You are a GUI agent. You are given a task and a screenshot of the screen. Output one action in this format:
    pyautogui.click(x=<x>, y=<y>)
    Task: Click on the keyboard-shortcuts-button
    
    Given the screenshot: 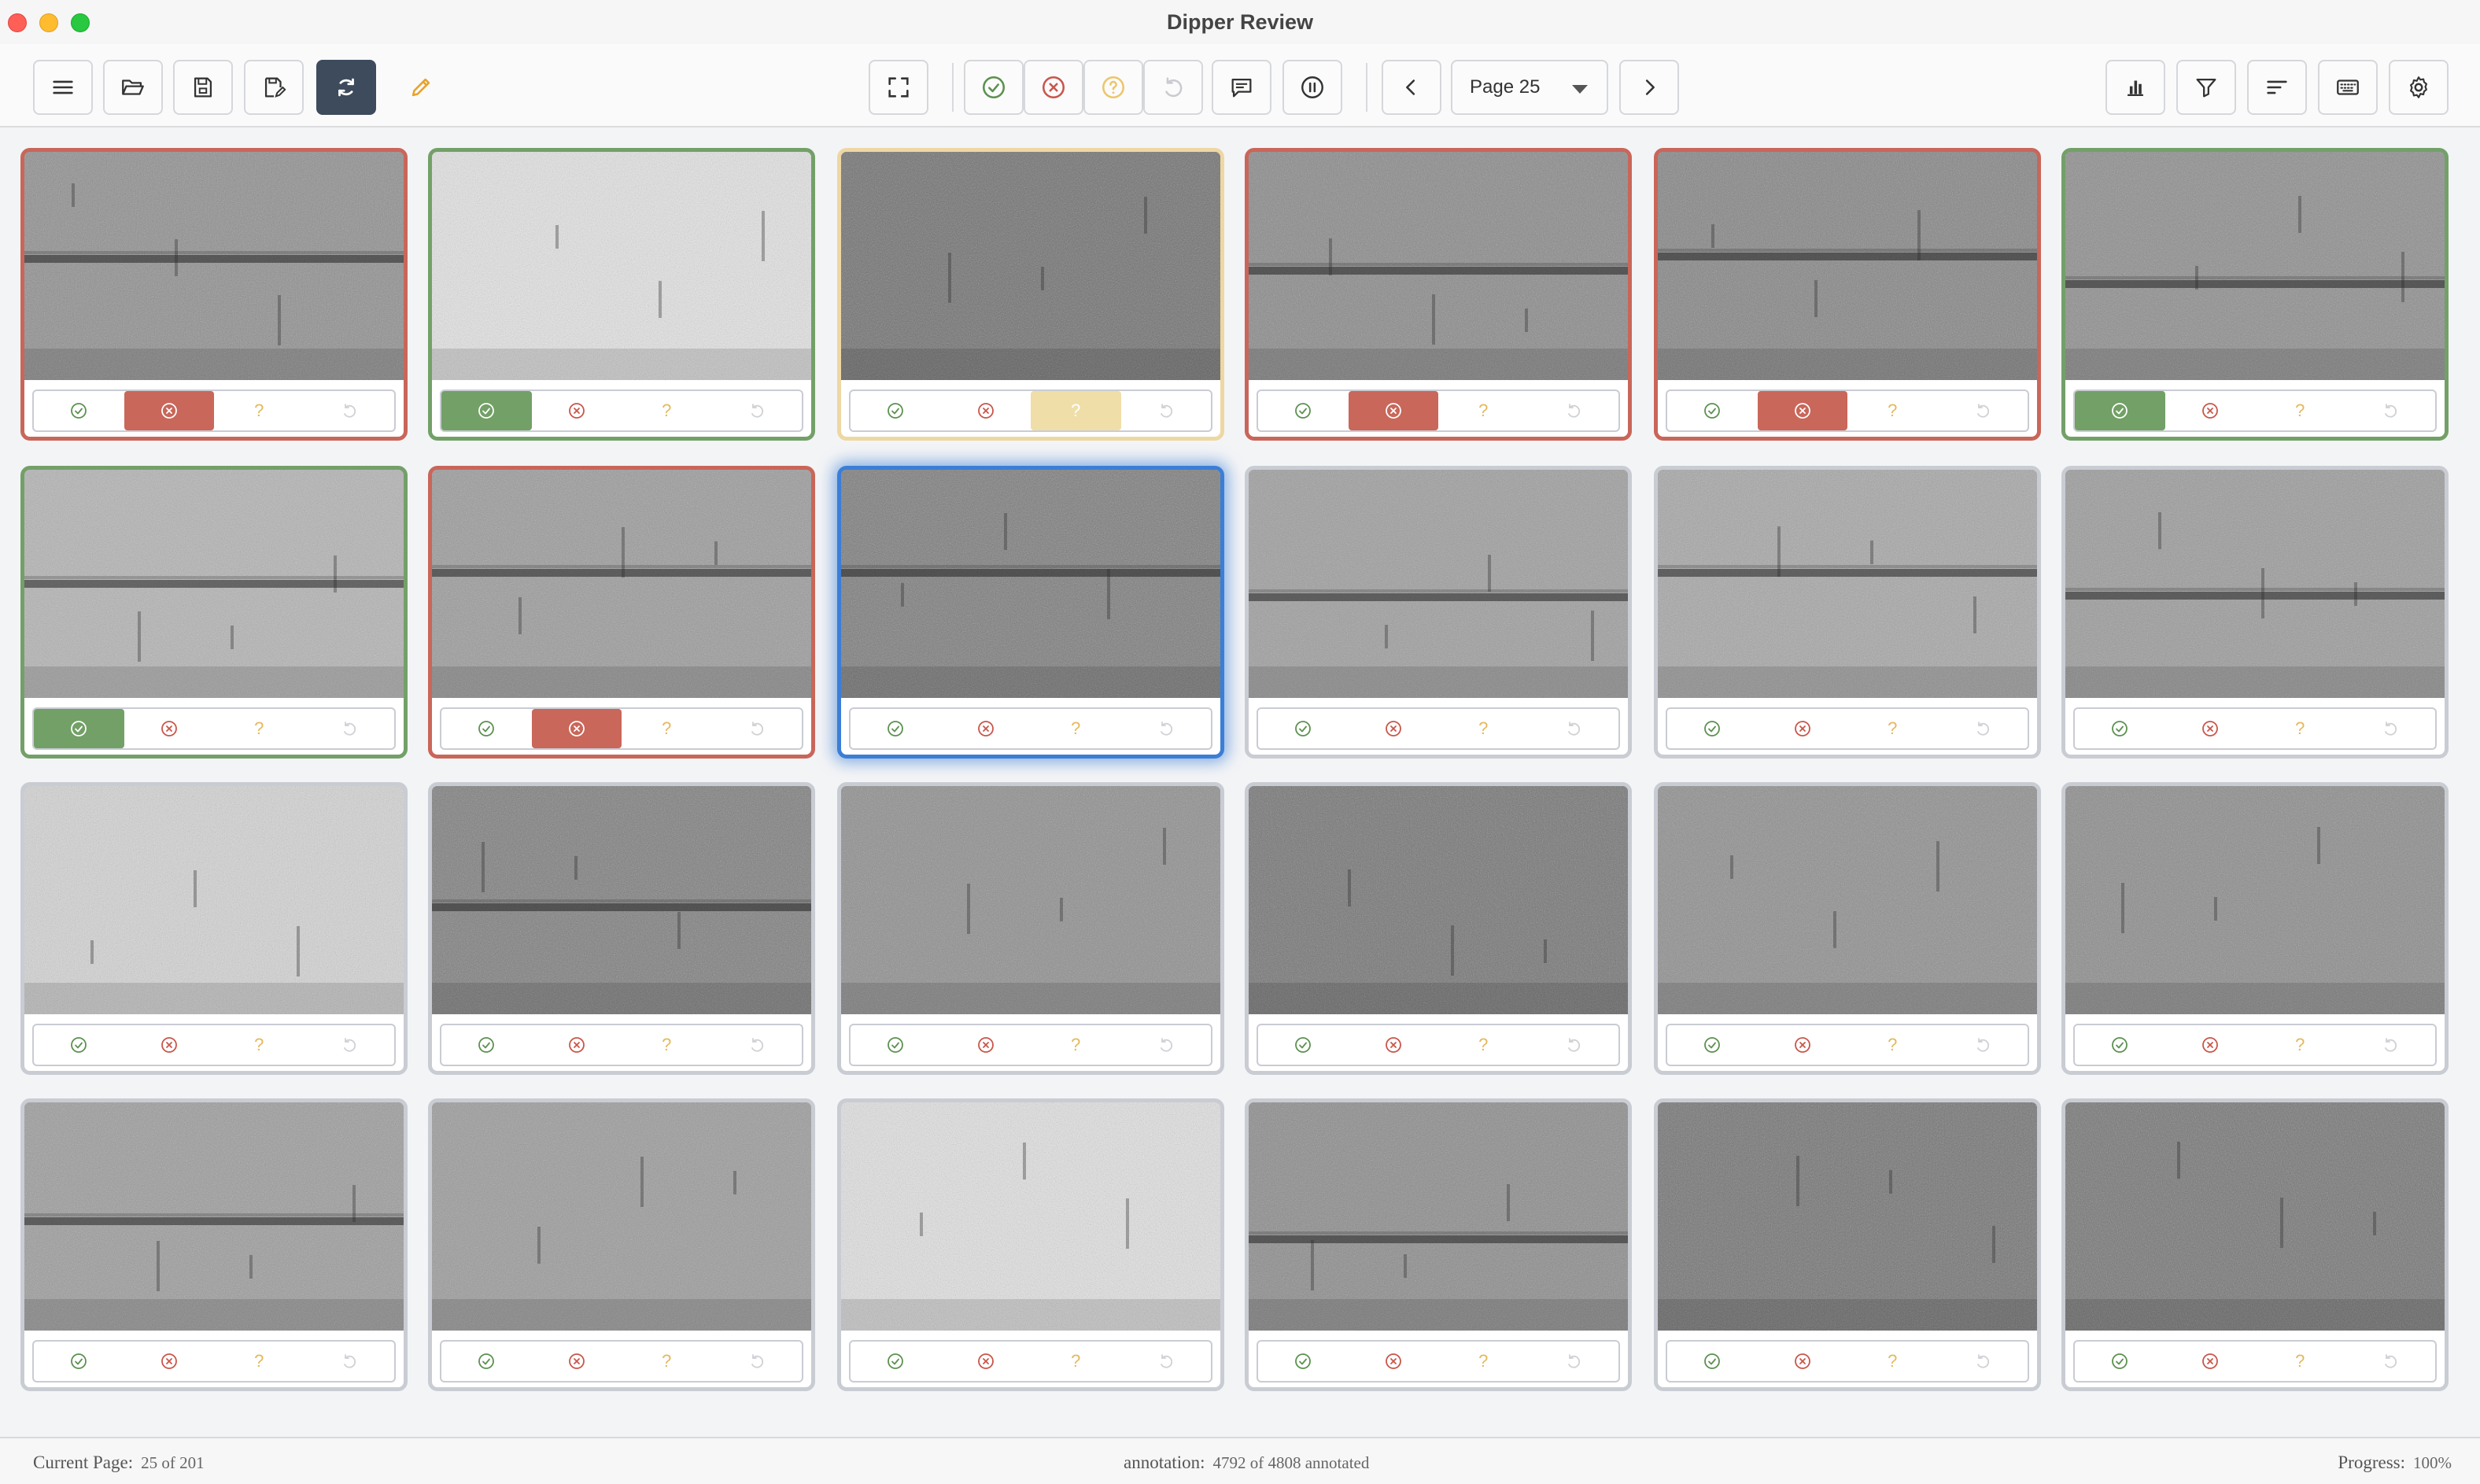 What is the action you would take?
    pyautogui.click(x=2348, y=87)
    